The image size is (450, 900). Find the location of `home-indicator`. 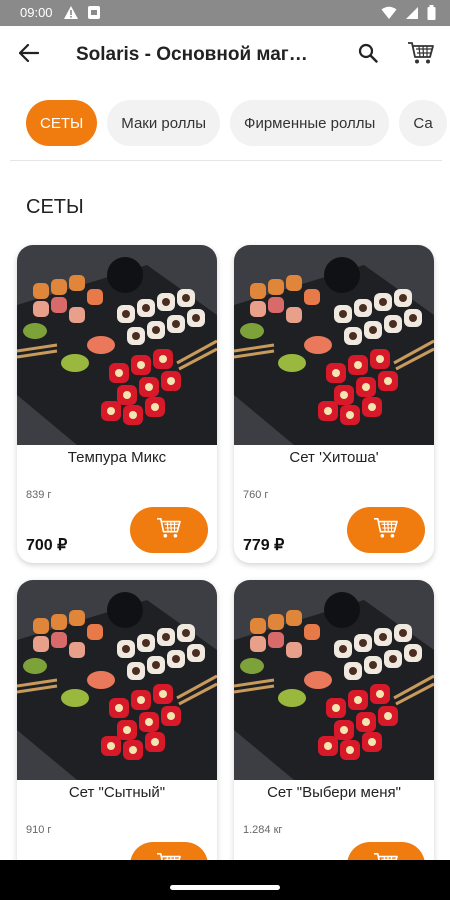

home-indicator is located at coordinates (225, 887).